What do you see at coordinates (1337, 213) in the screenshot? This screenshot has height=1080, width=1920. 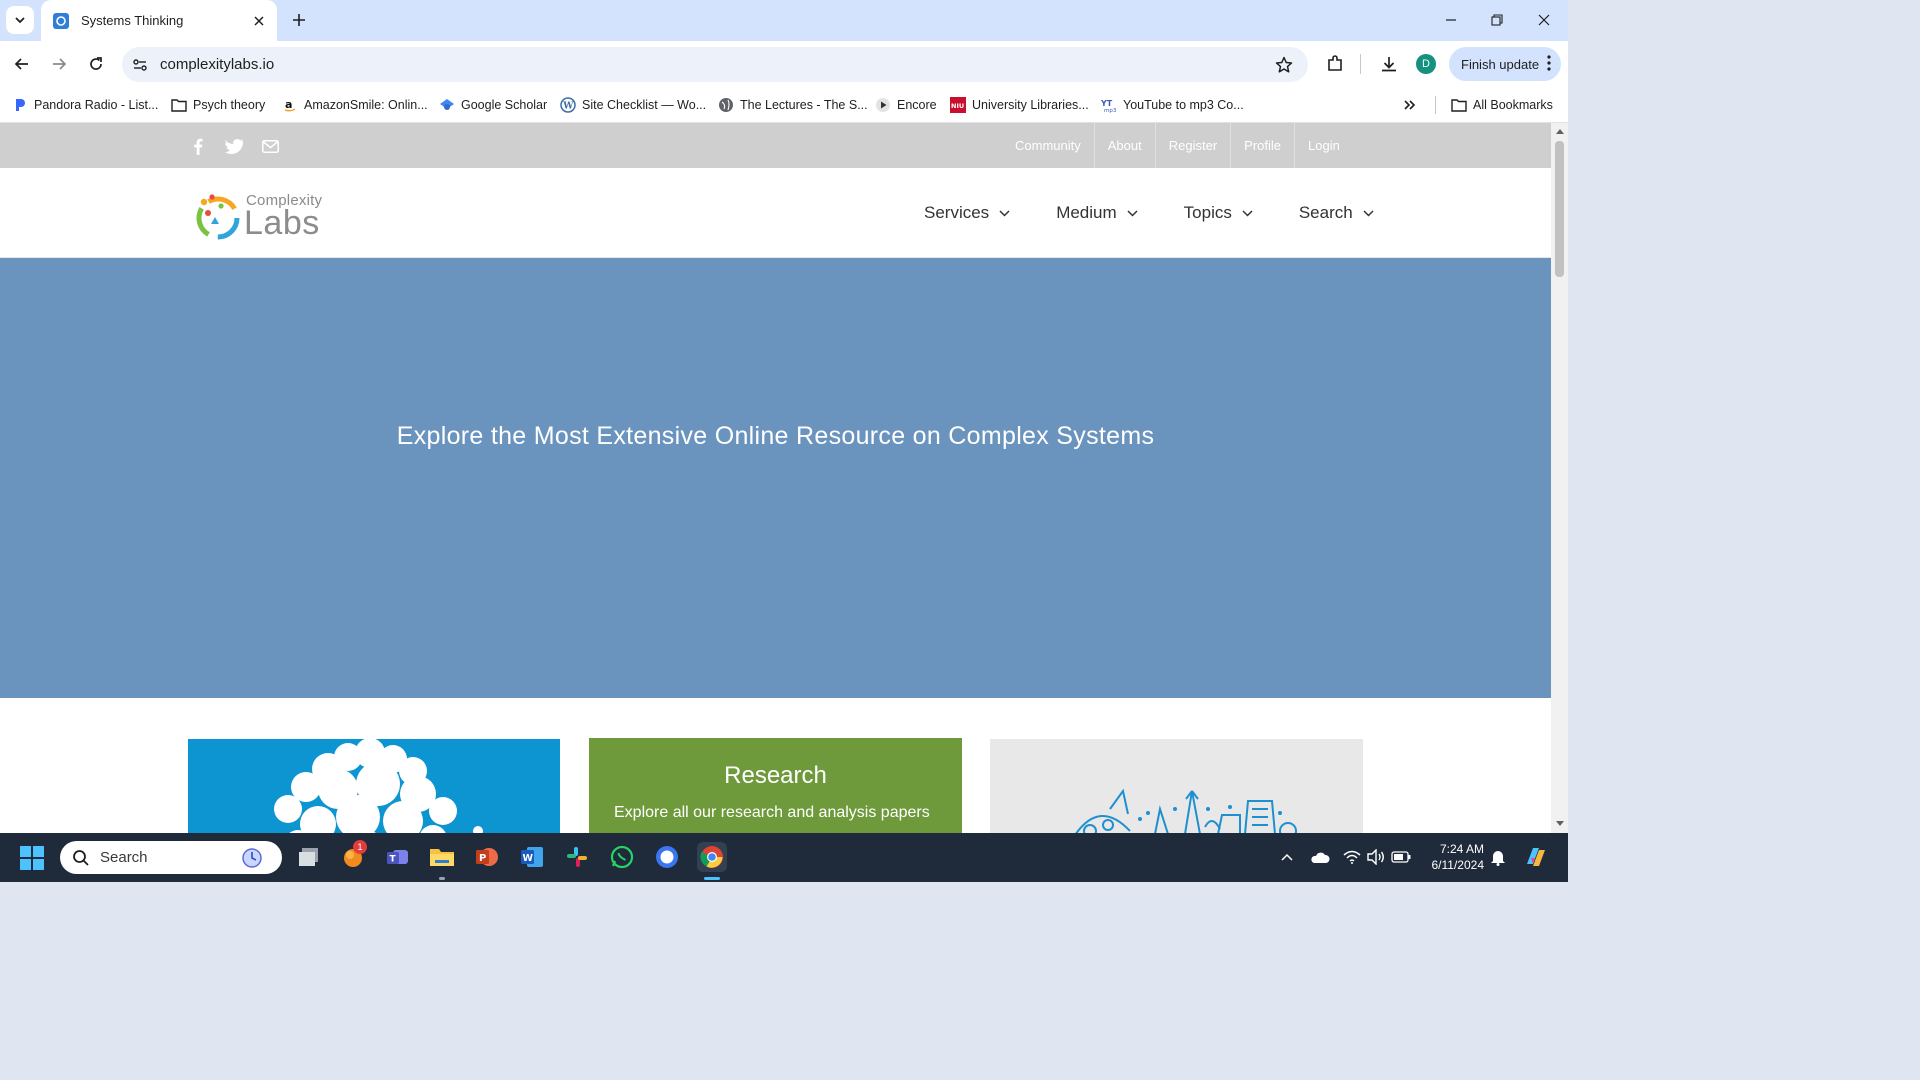 I see `nav-search: Search` at bounding box center [1337, 213].